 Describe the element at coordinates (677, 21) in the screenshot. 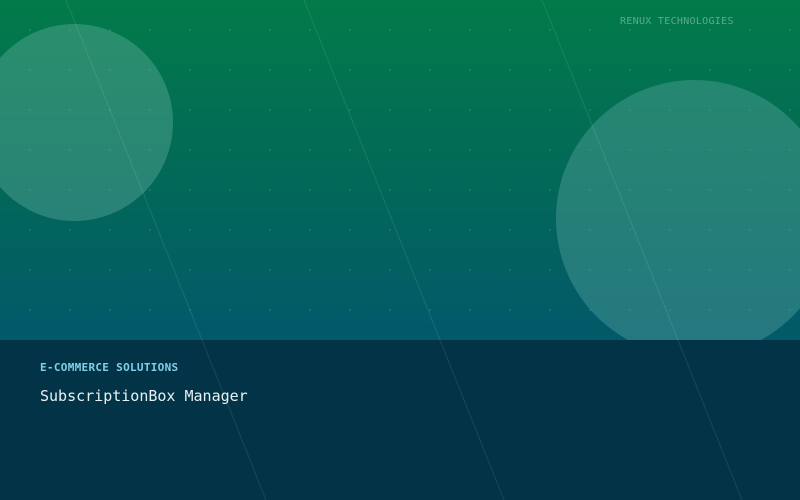

I see `company-name: RENUX TECHNOLOGIES` at that location.